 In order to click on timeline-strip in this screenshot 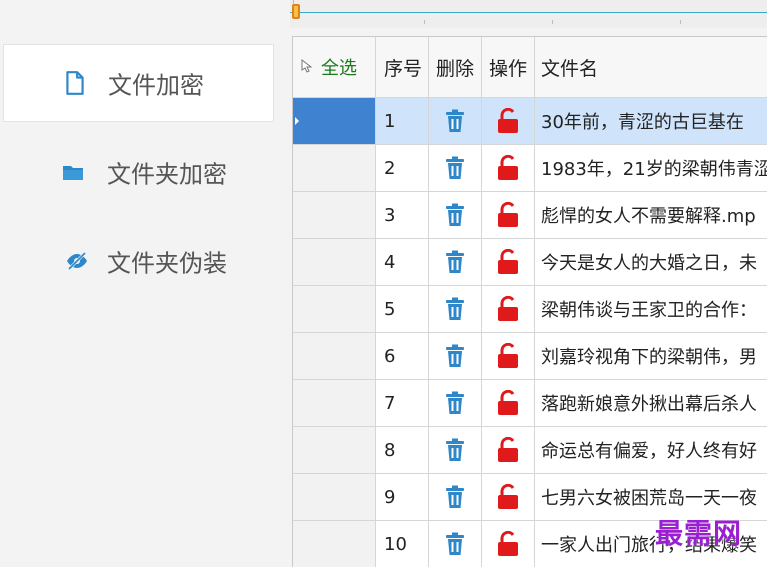, I will do `click(528, 14)`.